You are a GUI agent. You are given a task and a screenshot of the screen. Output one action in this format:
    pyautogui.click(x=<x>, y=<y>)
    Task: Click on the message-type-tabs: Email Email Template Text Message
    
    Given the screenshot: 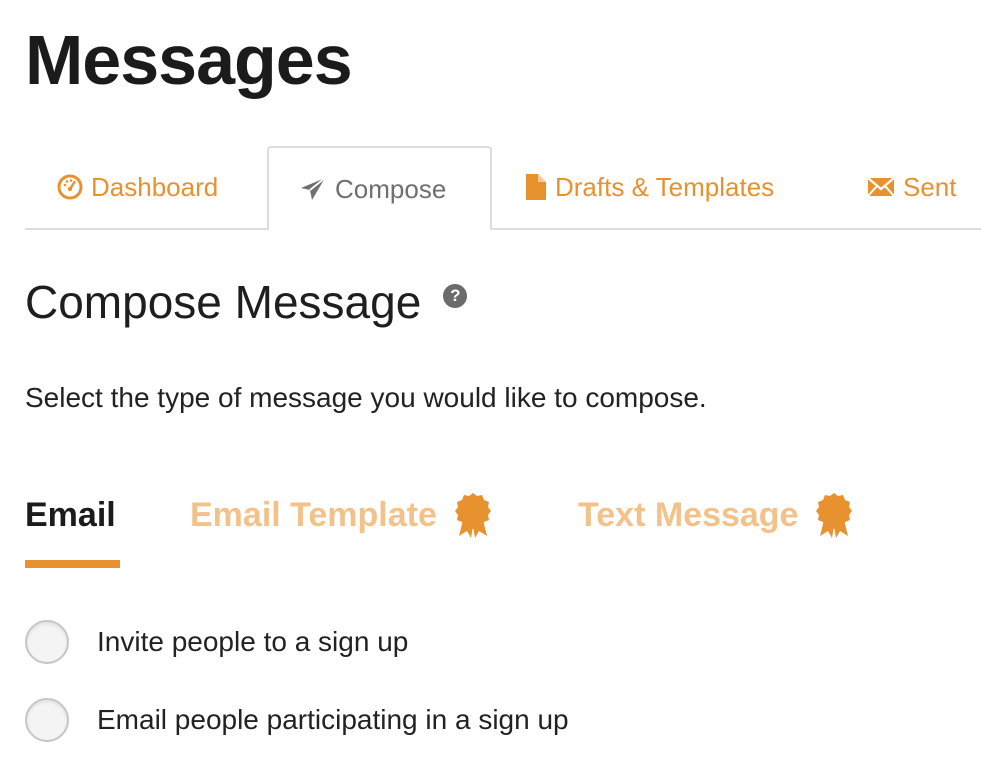 What is the action you would take?
    pyautogui.click(x=503, y=530)
    